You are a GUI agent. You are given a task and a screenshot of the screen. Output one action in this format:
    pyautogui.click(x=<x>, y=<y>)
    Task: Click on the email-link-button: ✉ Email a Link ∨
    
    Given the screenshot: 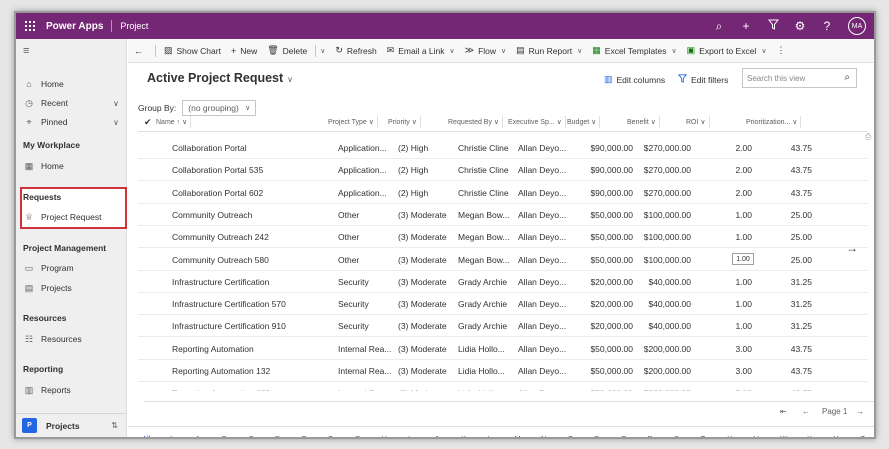 What is the action you would take?
    pyautogui.click(x=421, y=50)
    